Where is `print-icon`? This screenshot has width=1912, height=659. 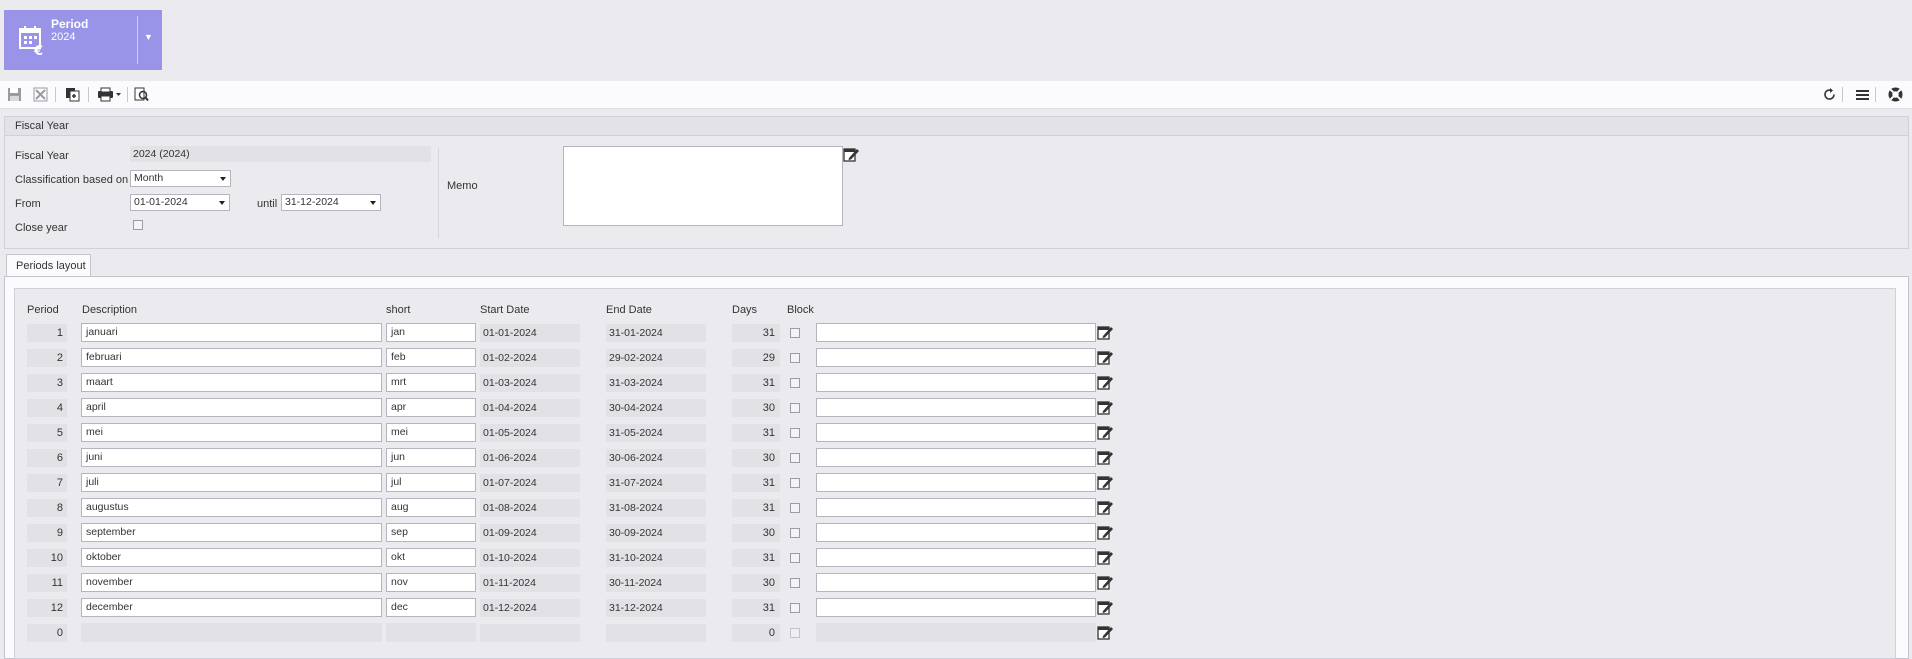 print-icon is located at coordinates (110, 94).